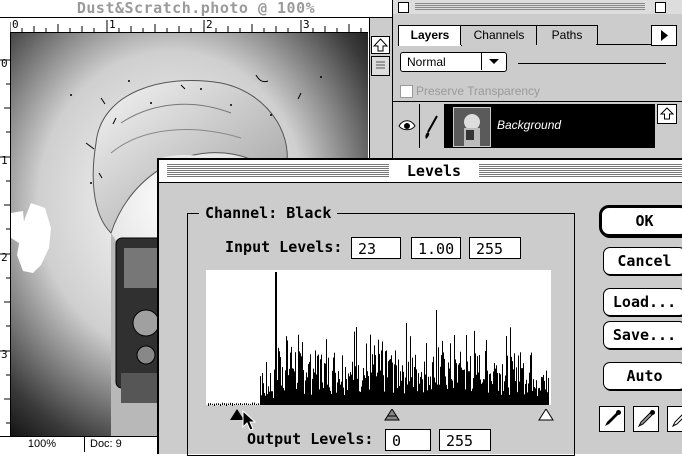  What do you see at coordinates (42, 444) in the screenshot?
I see `zoom-field: 100%` at bounding box center [42, 444].